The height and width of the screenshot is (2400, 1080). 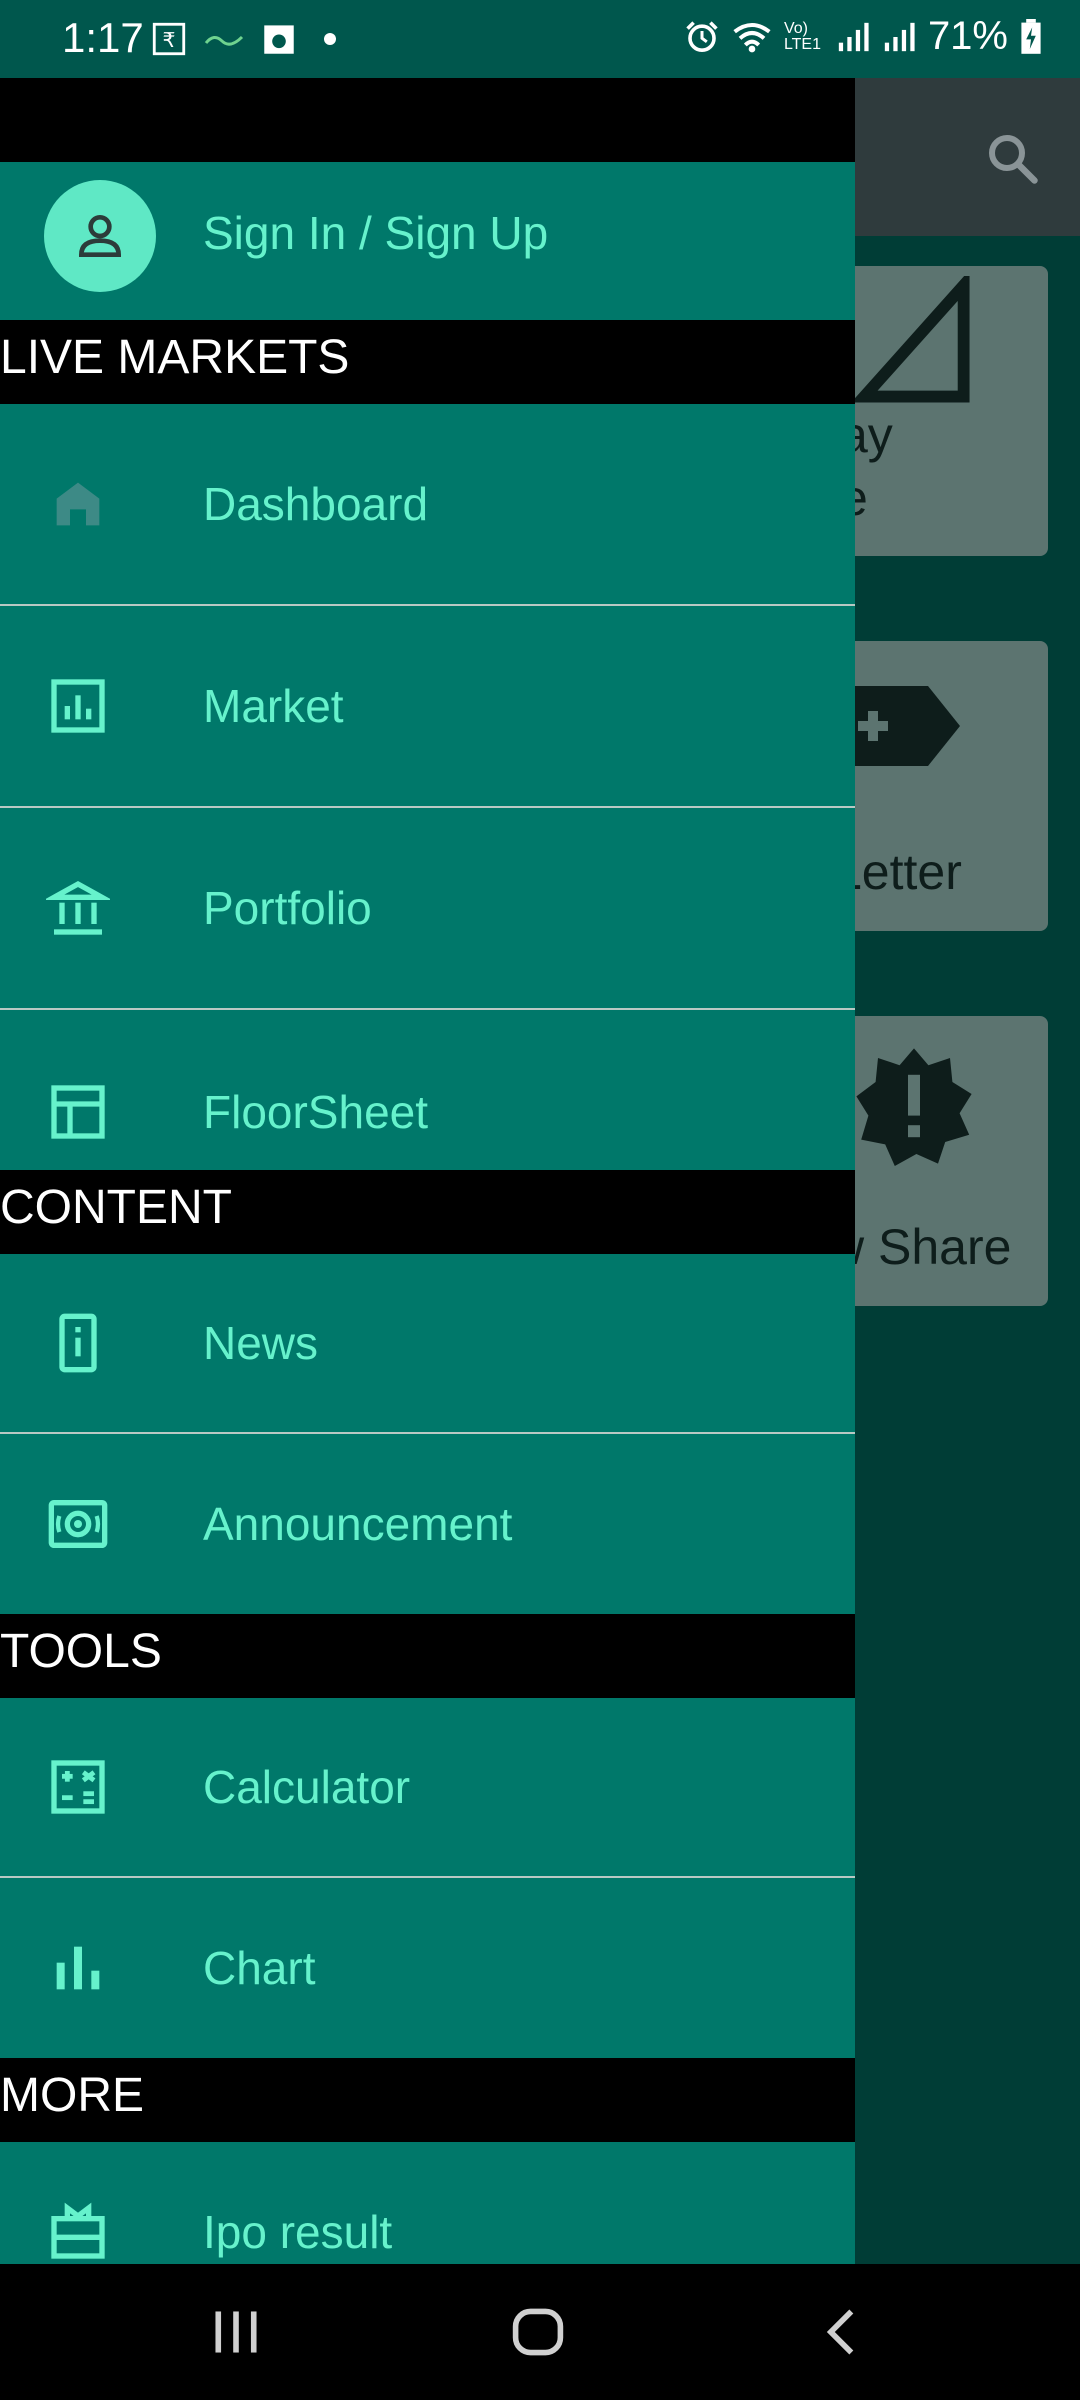 I want to click on section-header-content: CONTENT, so click(x=427, y=1212).